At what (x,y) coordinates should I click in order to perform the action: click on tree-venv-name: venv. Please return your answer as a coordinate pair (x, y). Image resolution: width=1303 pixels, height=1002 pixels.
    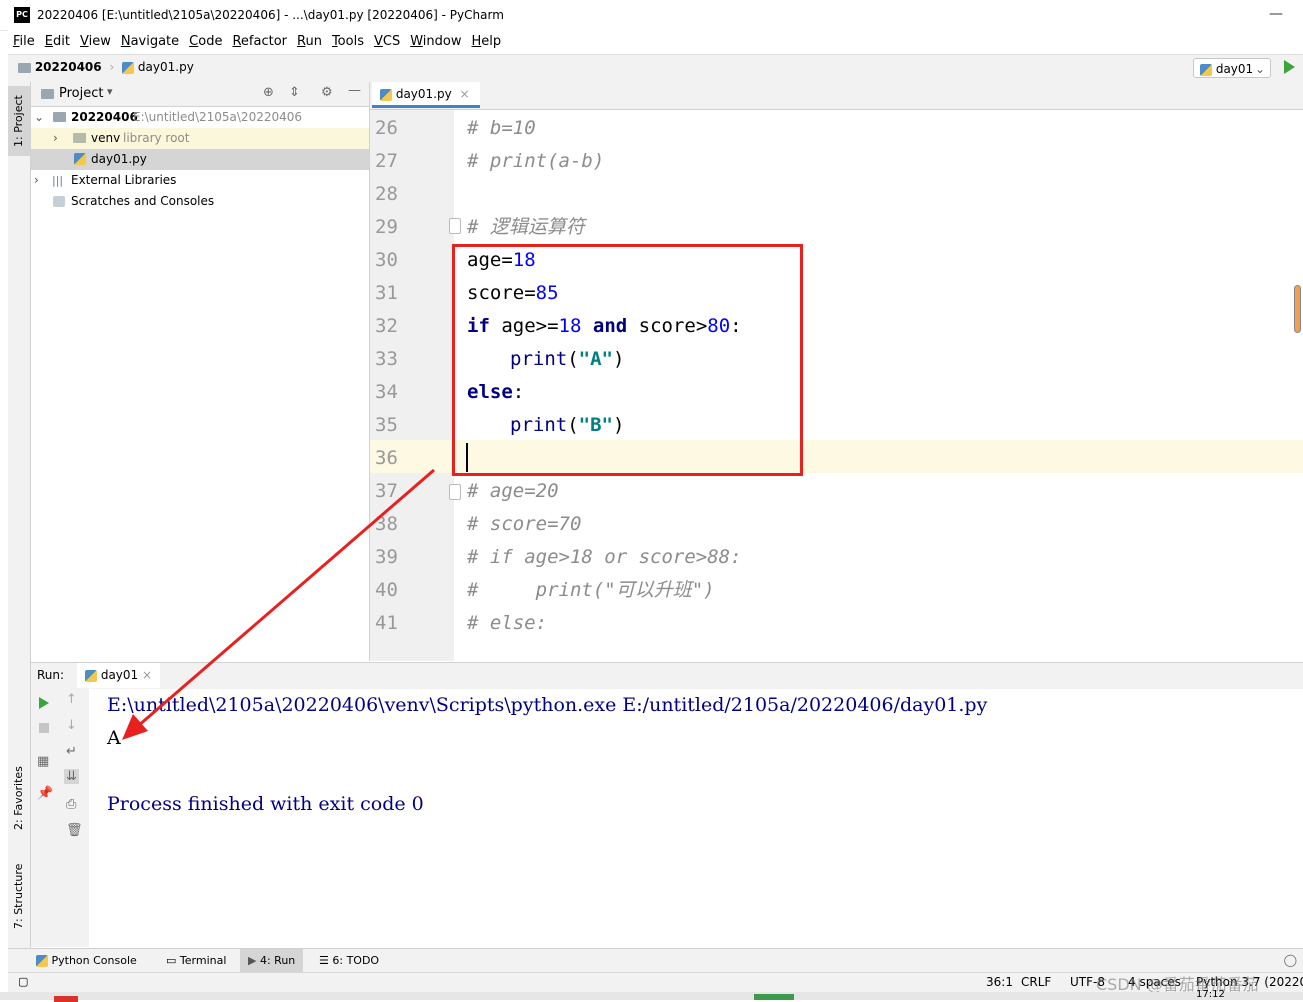
    Looking at the image, I should click on (106, 138).